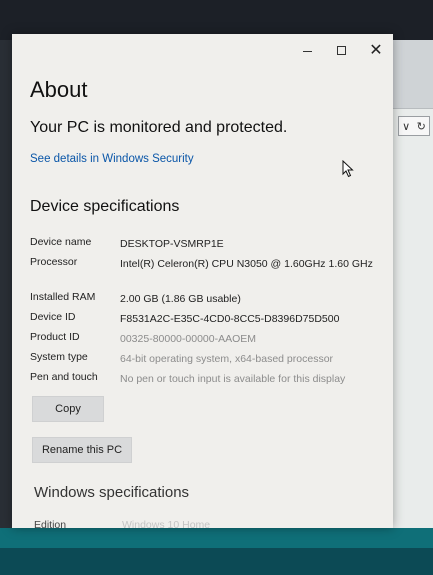 The width and height of the screenshot is (433, 575). I want to click on maximize-button, so click(341, 50).